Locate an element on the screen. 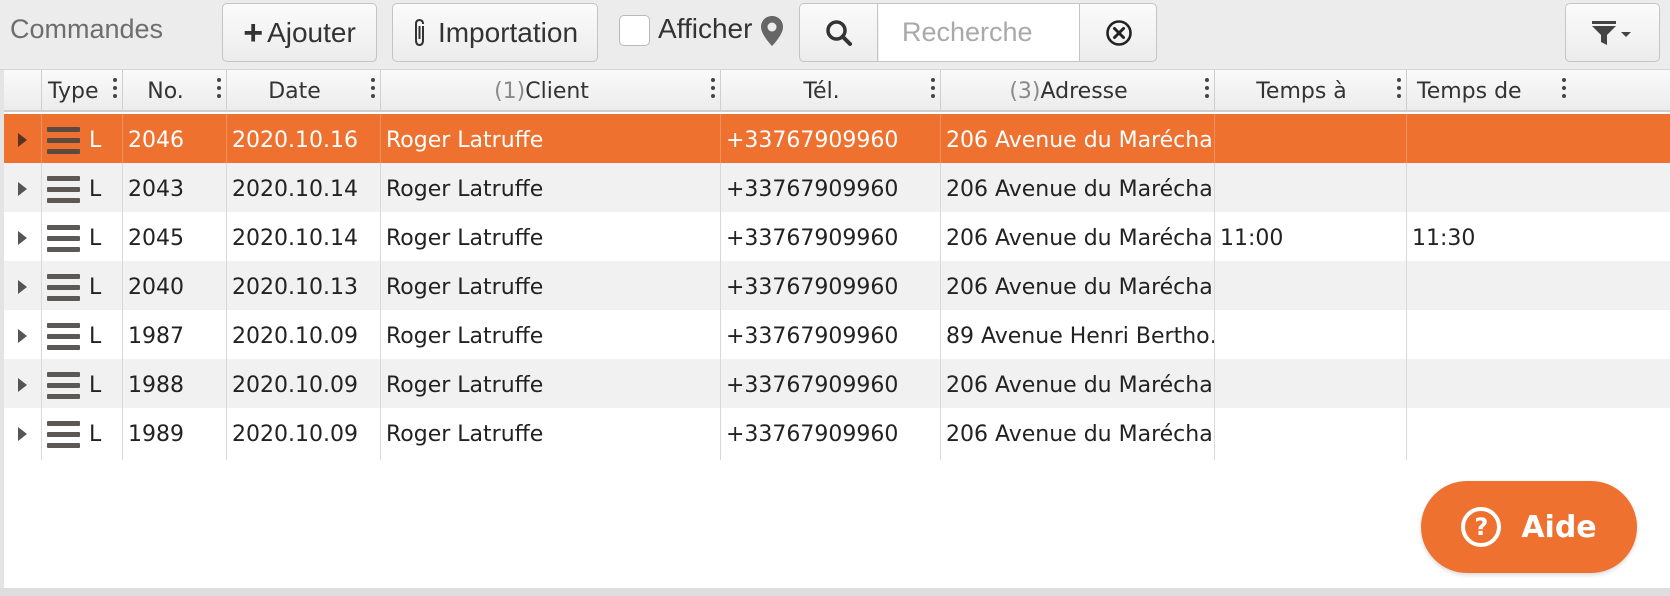 The width and height of the screenshot is (1670, 596). column-header-type: Type is located at coordinates (82, 91).